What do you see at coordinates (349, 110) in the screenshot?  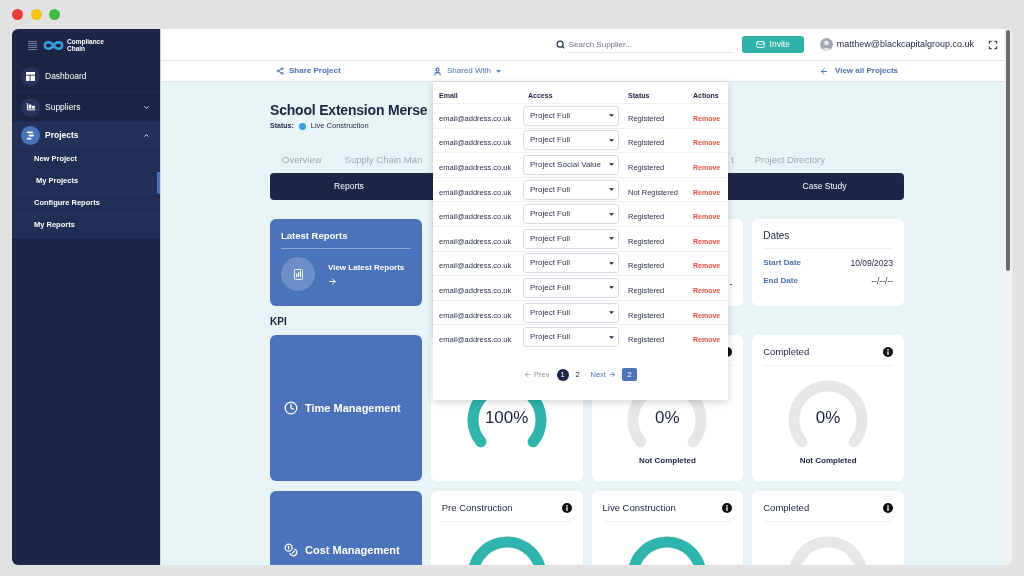 I see `project-title: School Extension Merse` at bounding box center [349, 110].